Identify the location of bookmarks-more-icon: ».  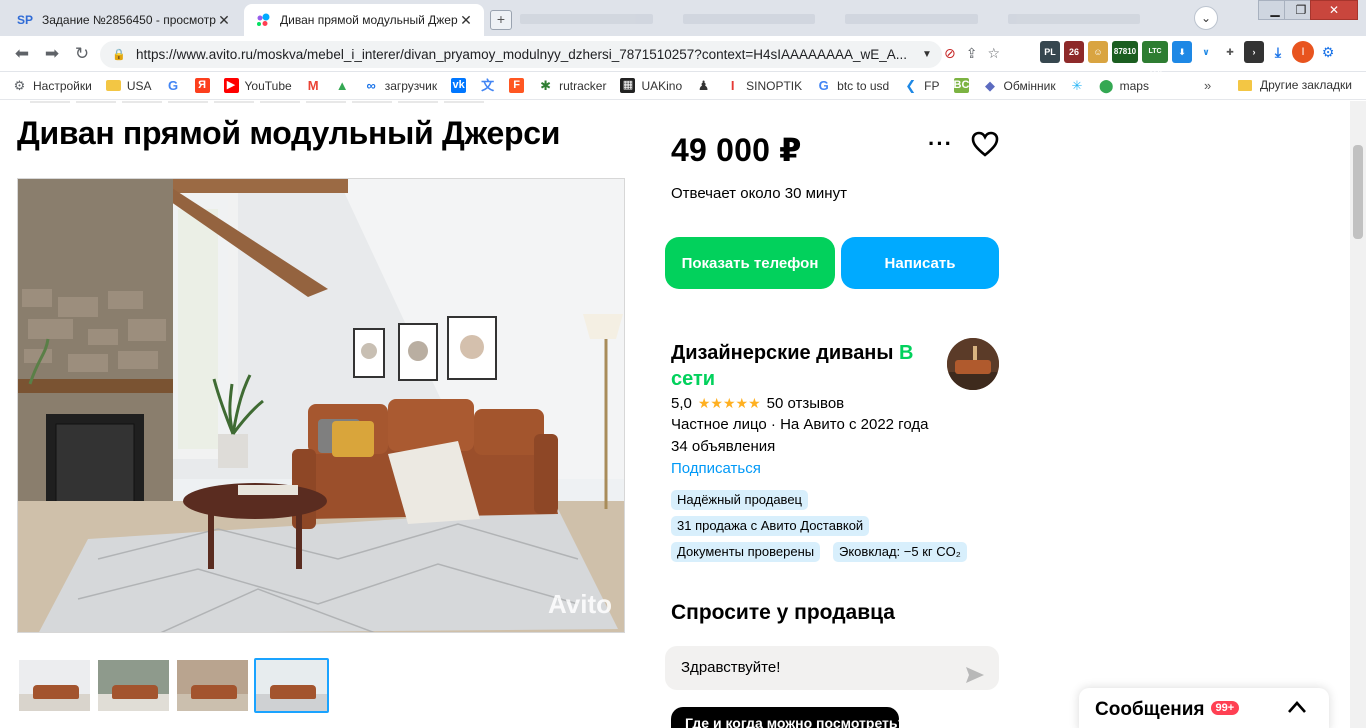
(1207, 85).